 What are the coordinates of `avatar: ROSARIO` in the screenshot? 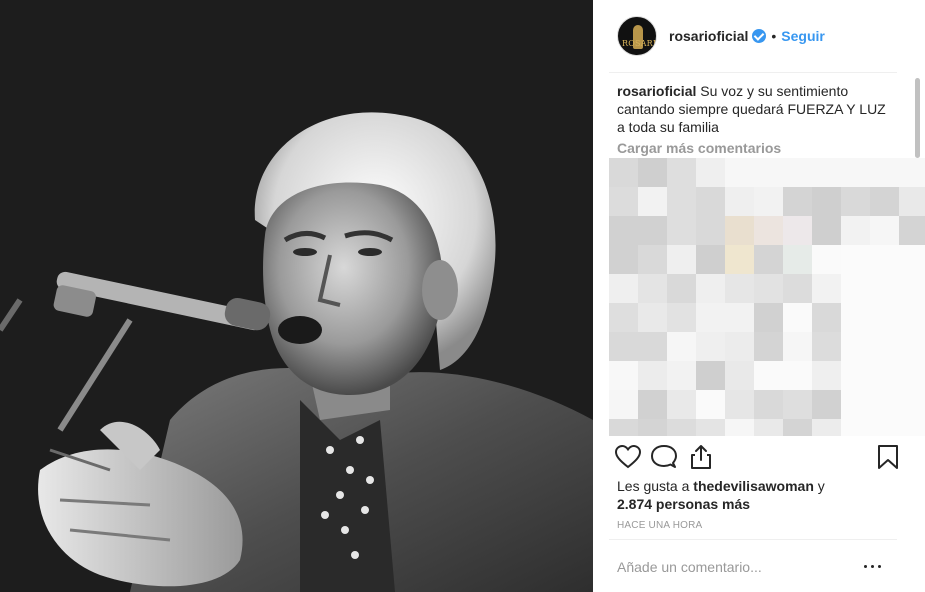 It's located at (637, 36).